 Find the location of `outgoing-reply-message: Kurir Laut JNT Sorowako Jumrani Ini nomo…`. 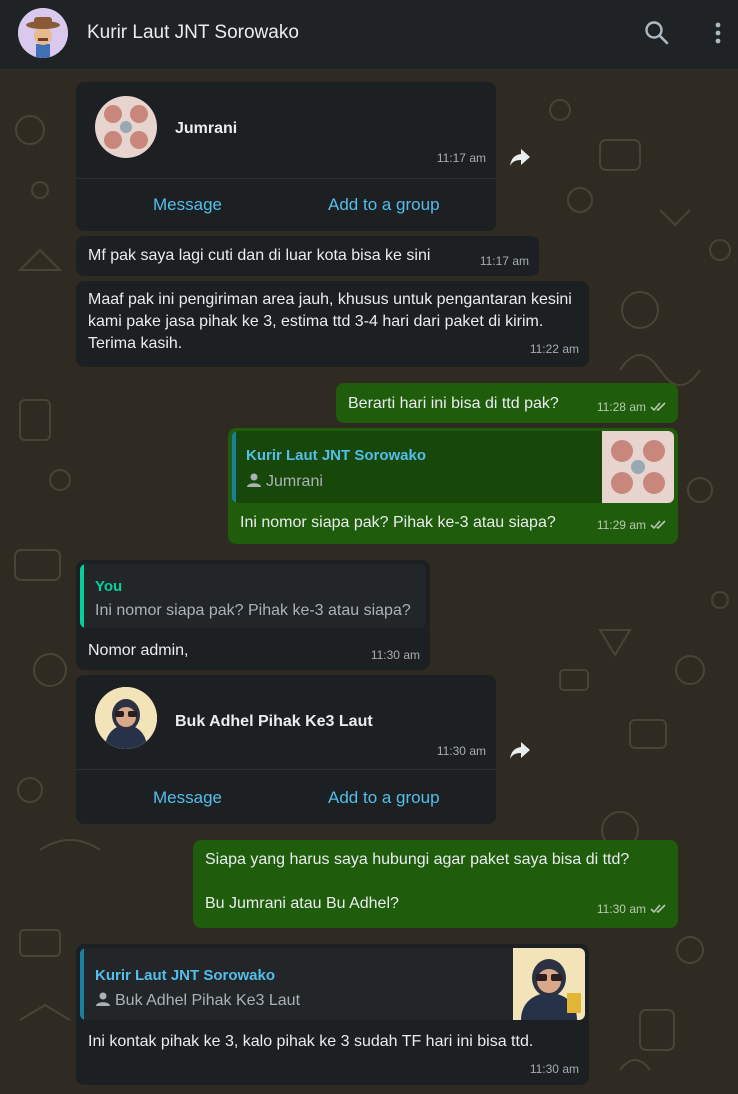

outgoing-reply-message: Kurir Laut JNT Sorowako Jumrani Ini nomo… is located at coordinates (453, 486).